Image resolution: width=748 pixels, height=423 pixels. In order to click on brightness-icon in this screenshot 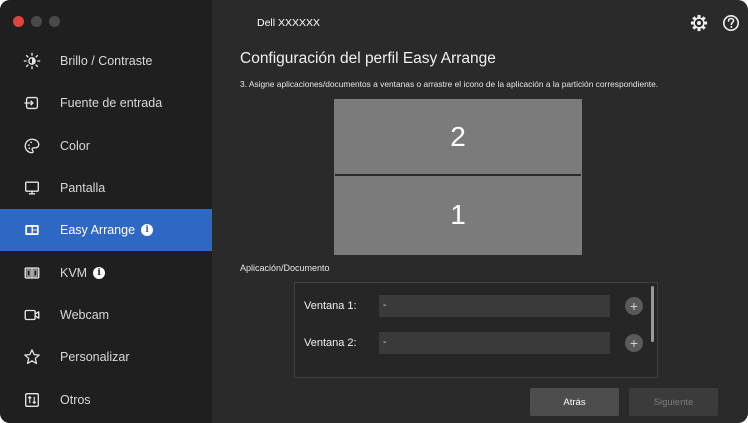, I will do `click(32, 61)`.